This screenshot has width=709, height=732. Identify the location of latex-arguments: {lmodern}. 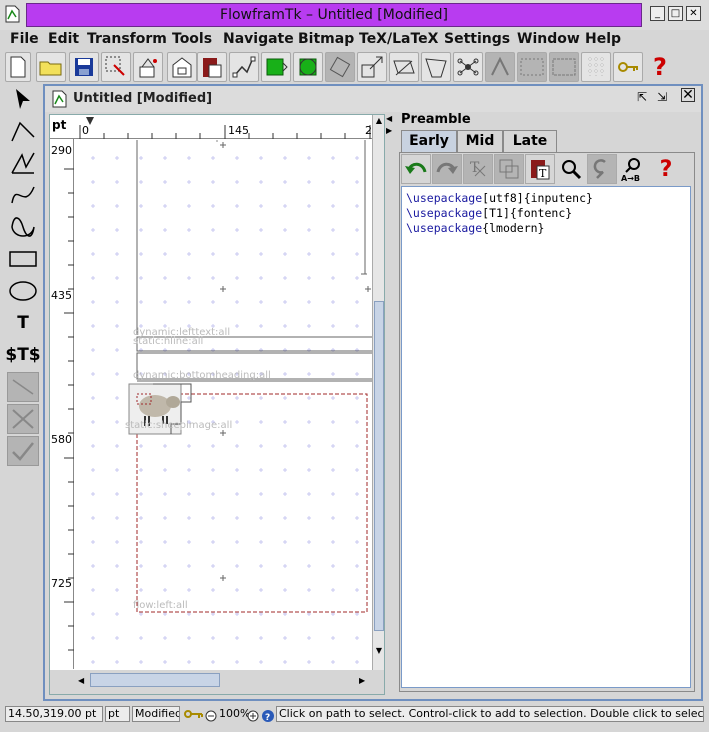
(513, 228).